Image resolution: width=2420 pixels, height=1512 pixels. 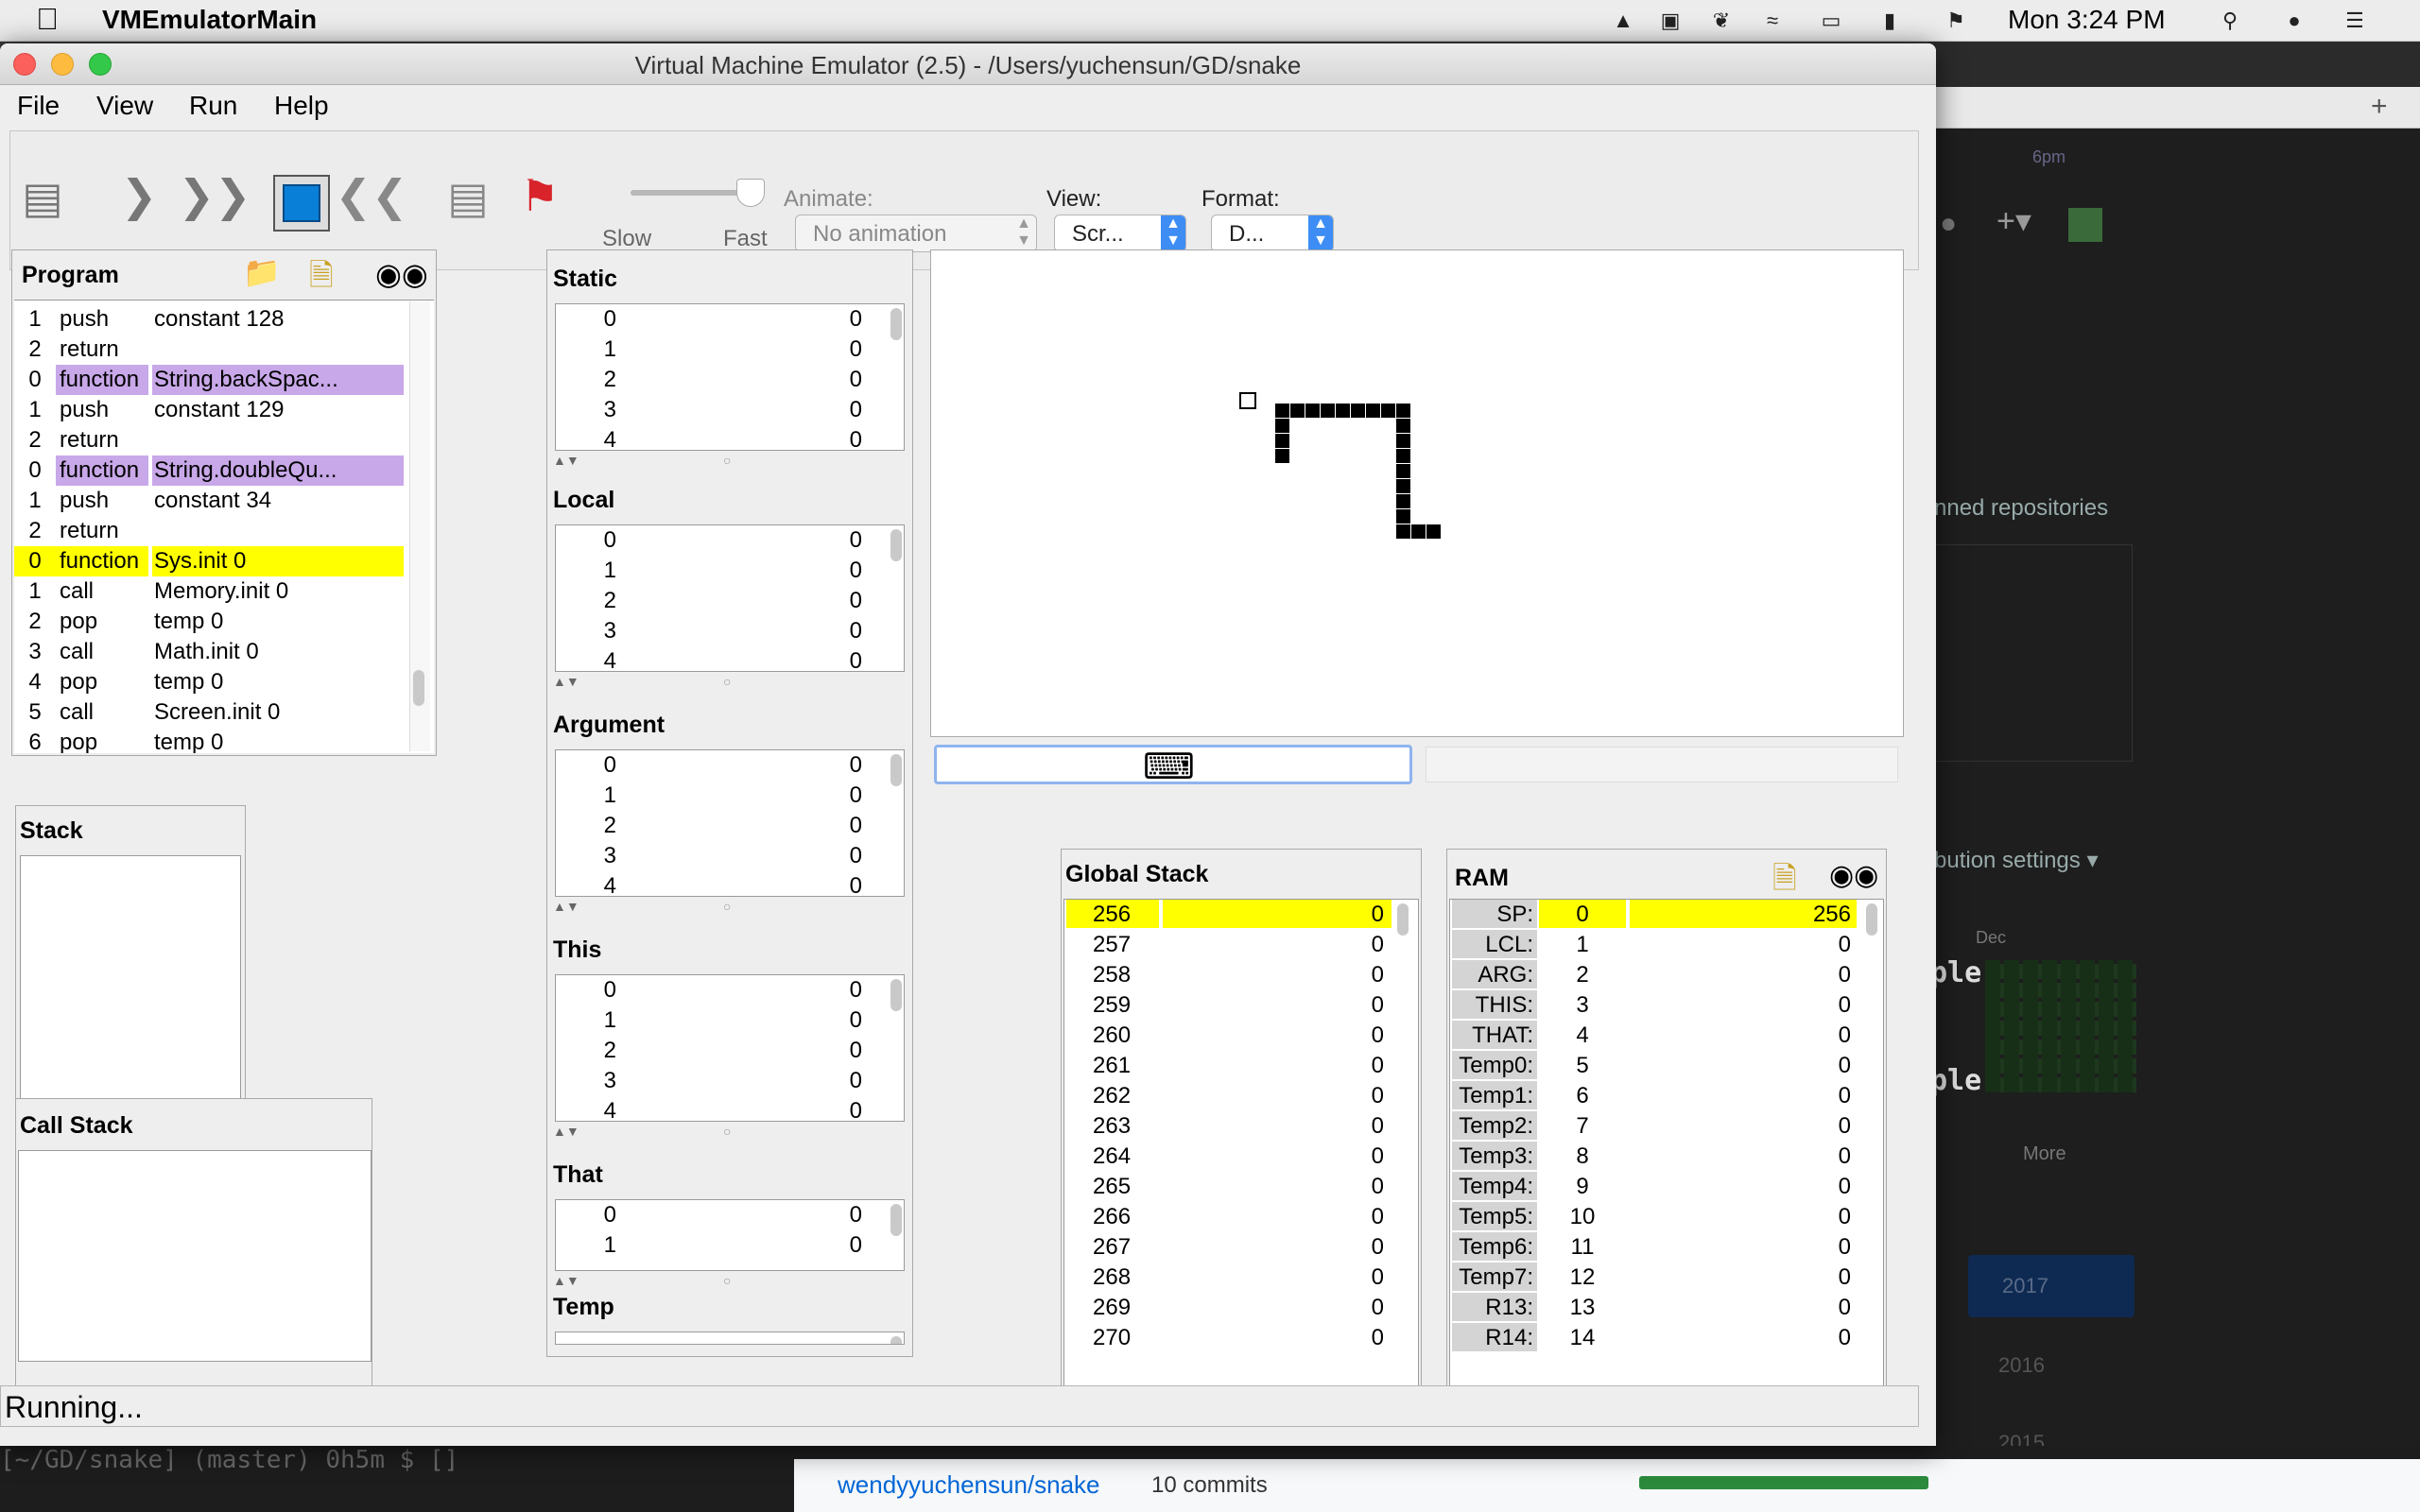 What do you see at coordinates (730, 1338) in the screenshot?
I see `segment-list` at bounding box center [730, 1338].